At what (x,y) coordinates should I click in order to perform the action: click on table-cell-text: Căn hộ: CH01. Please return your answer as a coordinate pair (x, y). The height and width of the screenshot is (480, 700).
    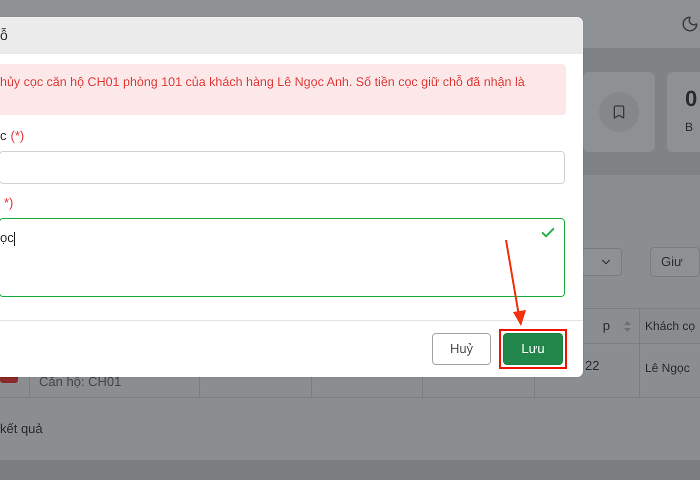
    Looking at the image, I should click on (80, 381).